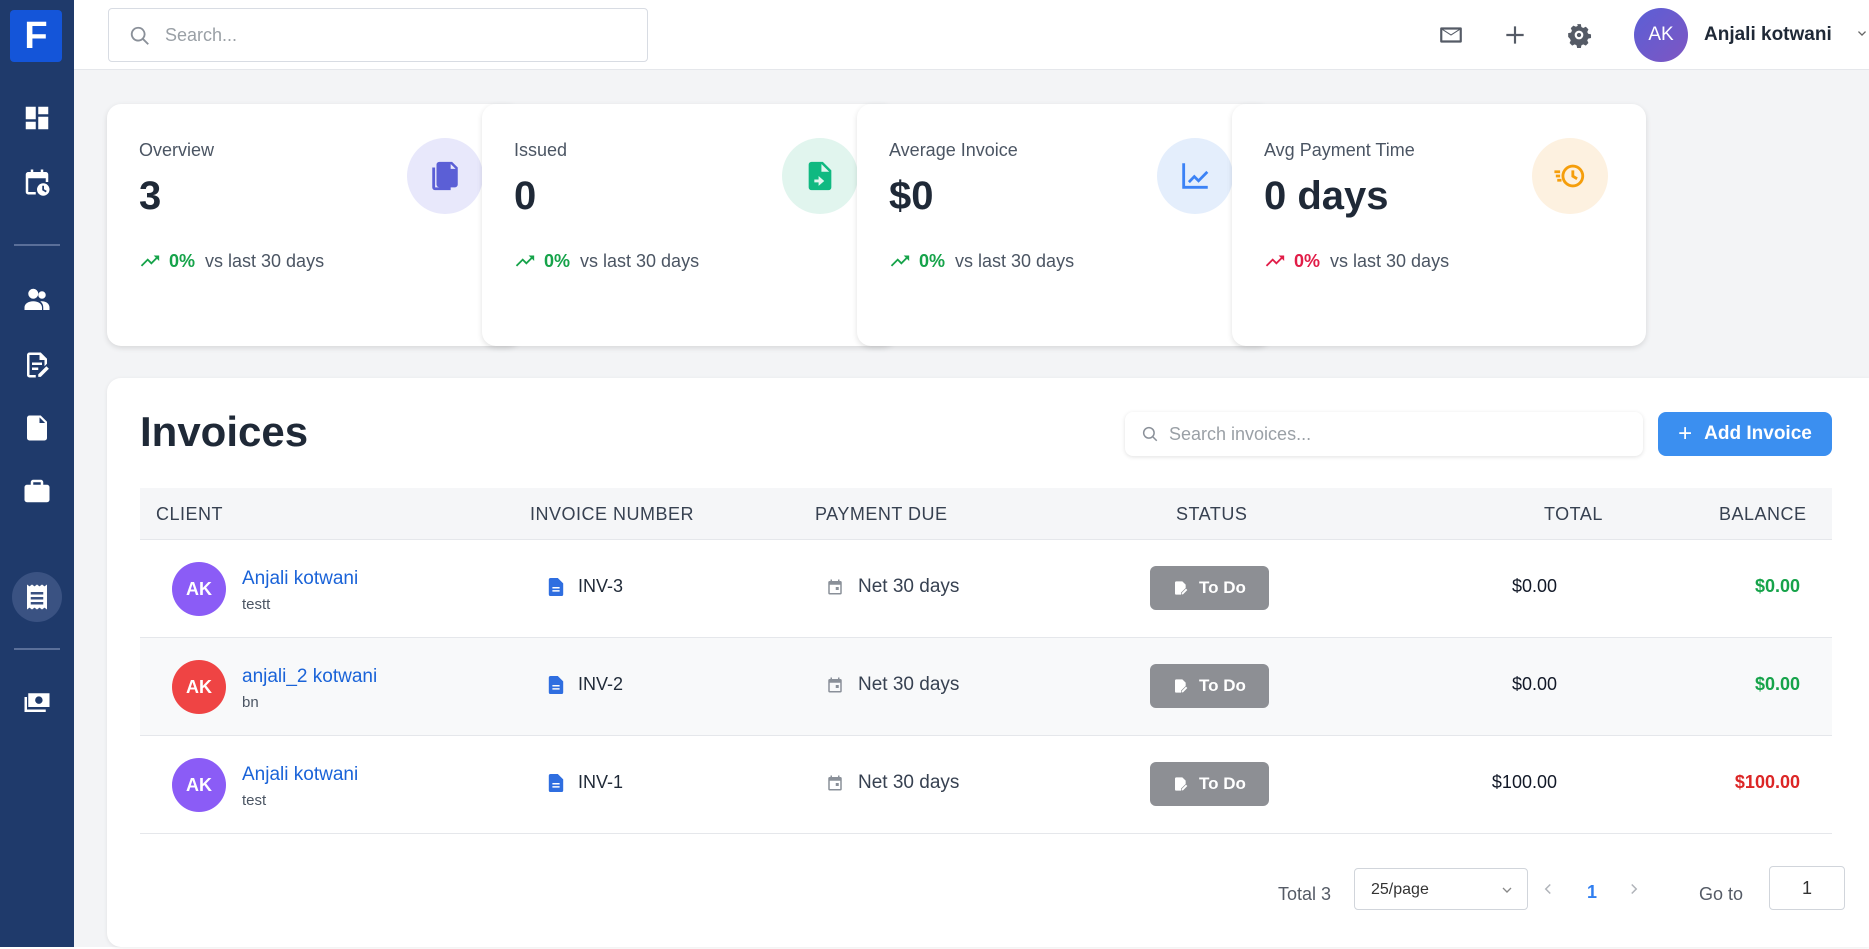  Describe the element at coordinates (395, 35) in the screenshot. I see `global-search-input` at that location.